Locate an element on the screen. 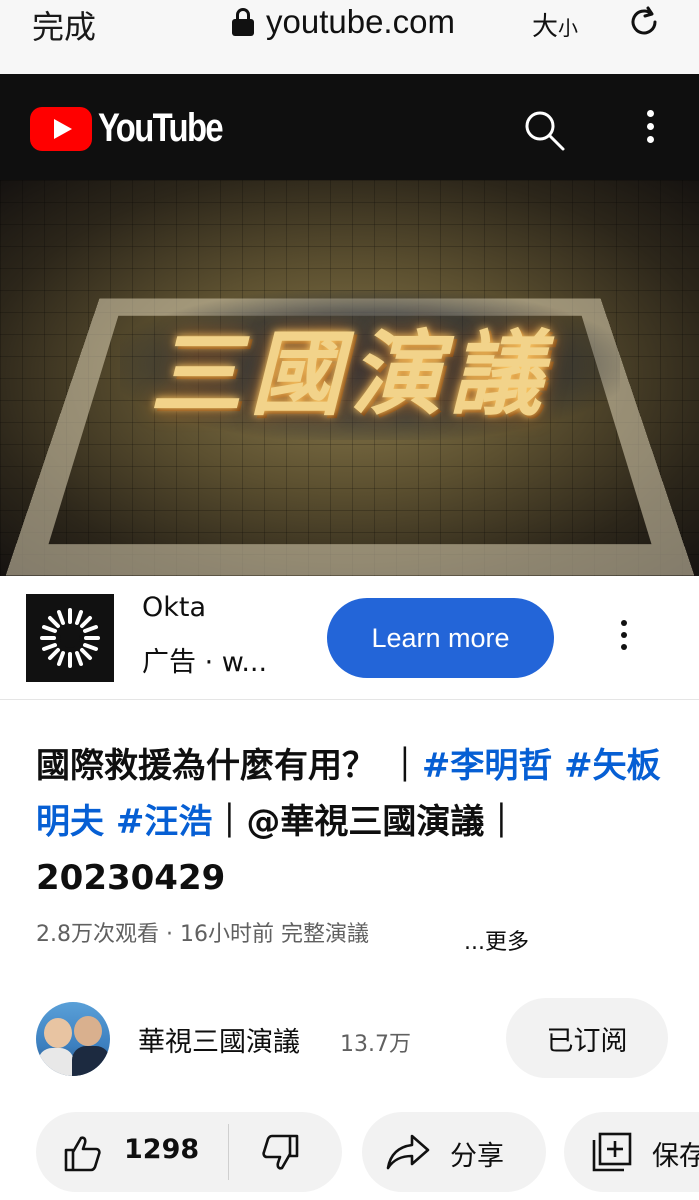 The image size is (699, 1200). video-overlay-title: 三國演議 is located at coordinates (350, 374).